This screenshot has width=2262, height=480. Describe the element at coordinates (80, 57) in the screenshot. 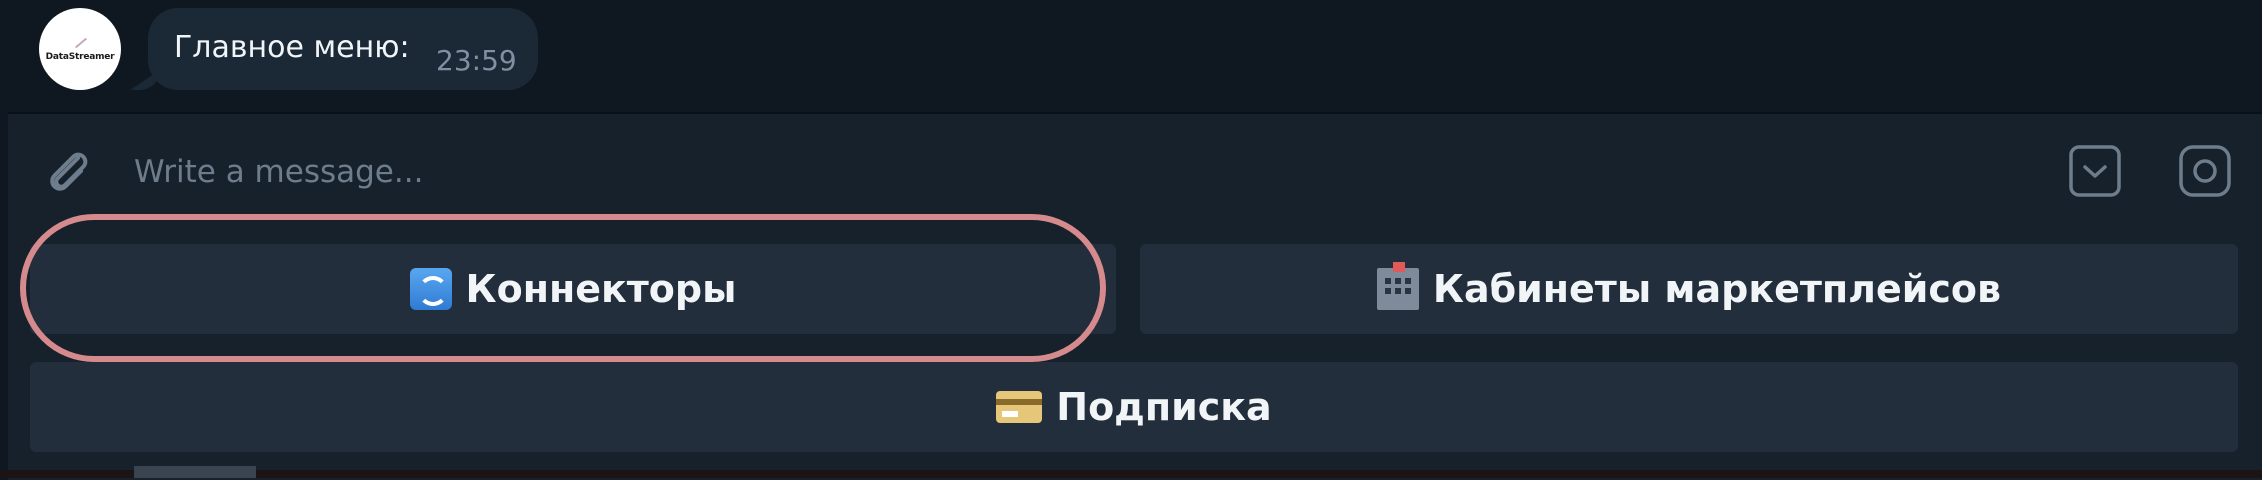

I see `avatar-brand-text: DataStreamer` at that location.